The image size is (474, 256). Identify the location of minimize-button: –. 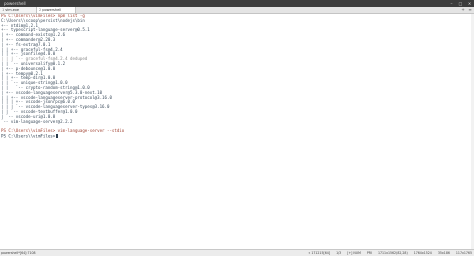
(451, 3).